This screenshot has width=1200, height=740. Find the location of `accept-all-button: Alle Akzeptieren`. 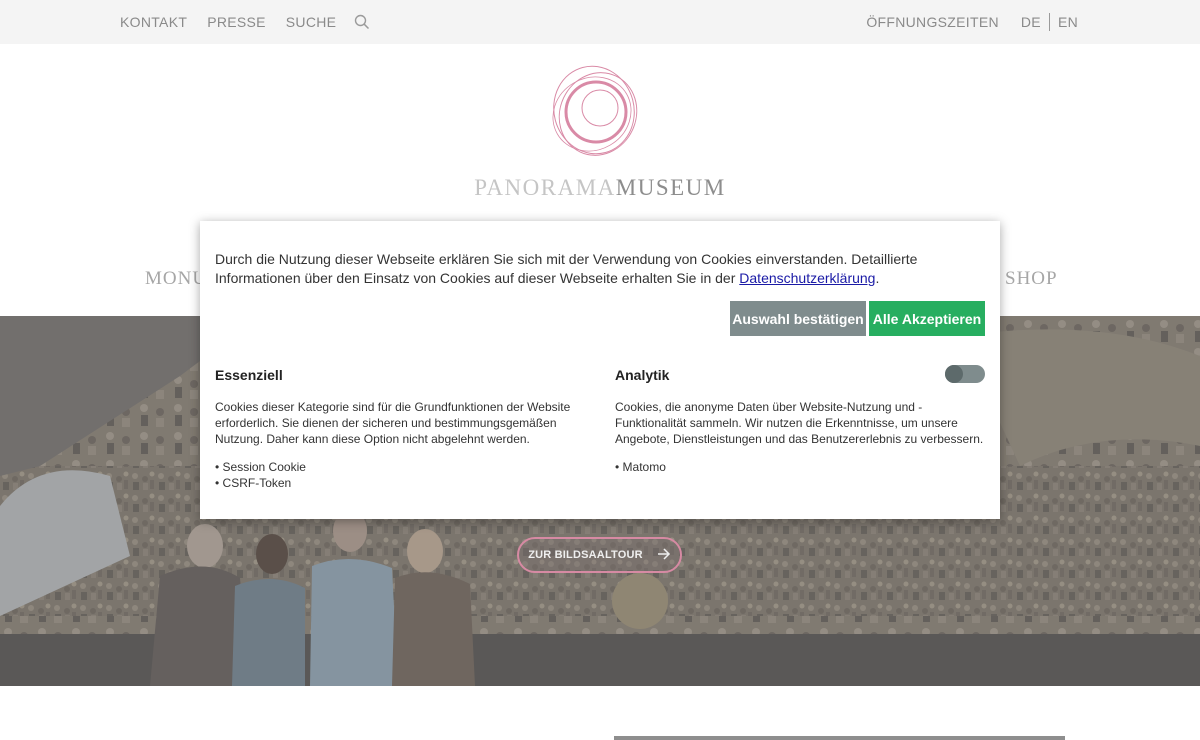

accept-all-button: Alle Akzeptieren is located at coordinates (927, 318).